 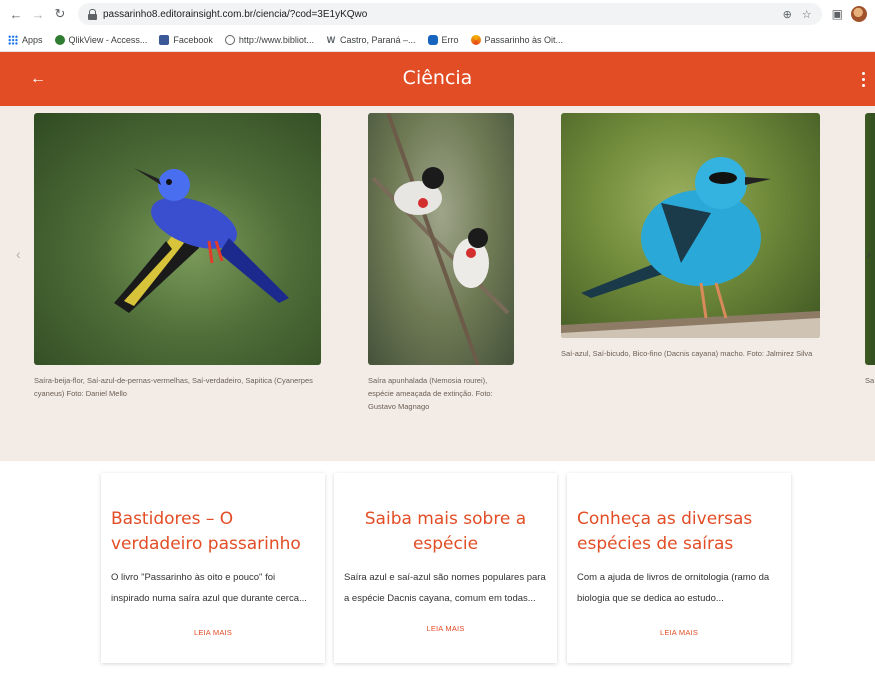 I want to click on wikipedia-icon: W, so click(x=331, y=39).